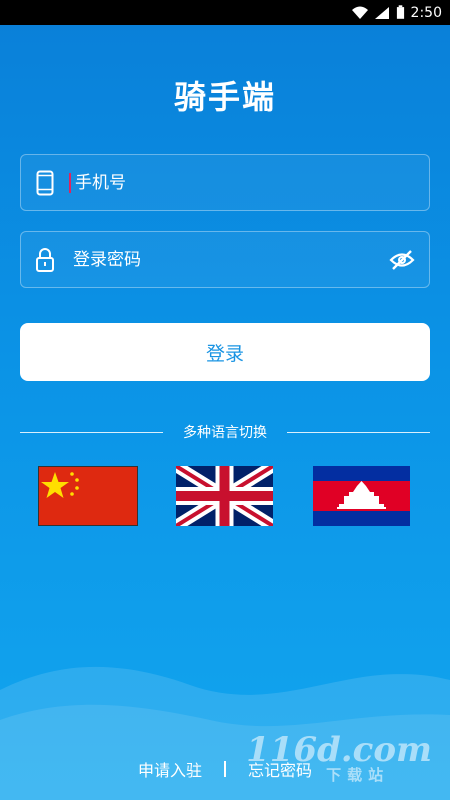  What do you see at coordinates (426, 12) in the screenshot?
I see `status-time: 2:50` at bounding box center [426, 12].